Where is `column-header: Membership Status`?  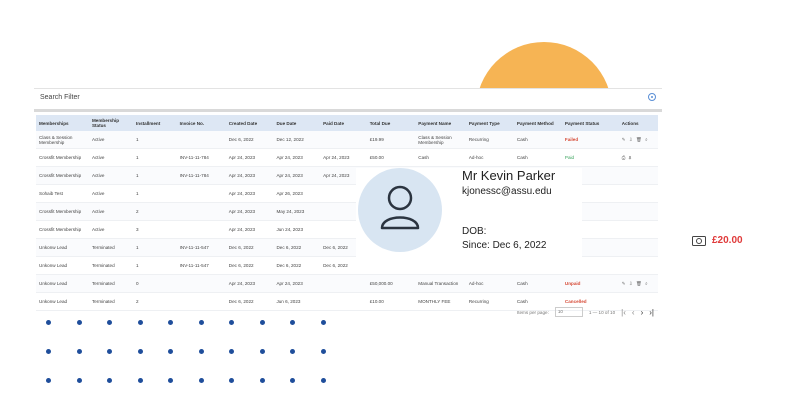
column-header: Membership Status is located at coordinates (111, 123).